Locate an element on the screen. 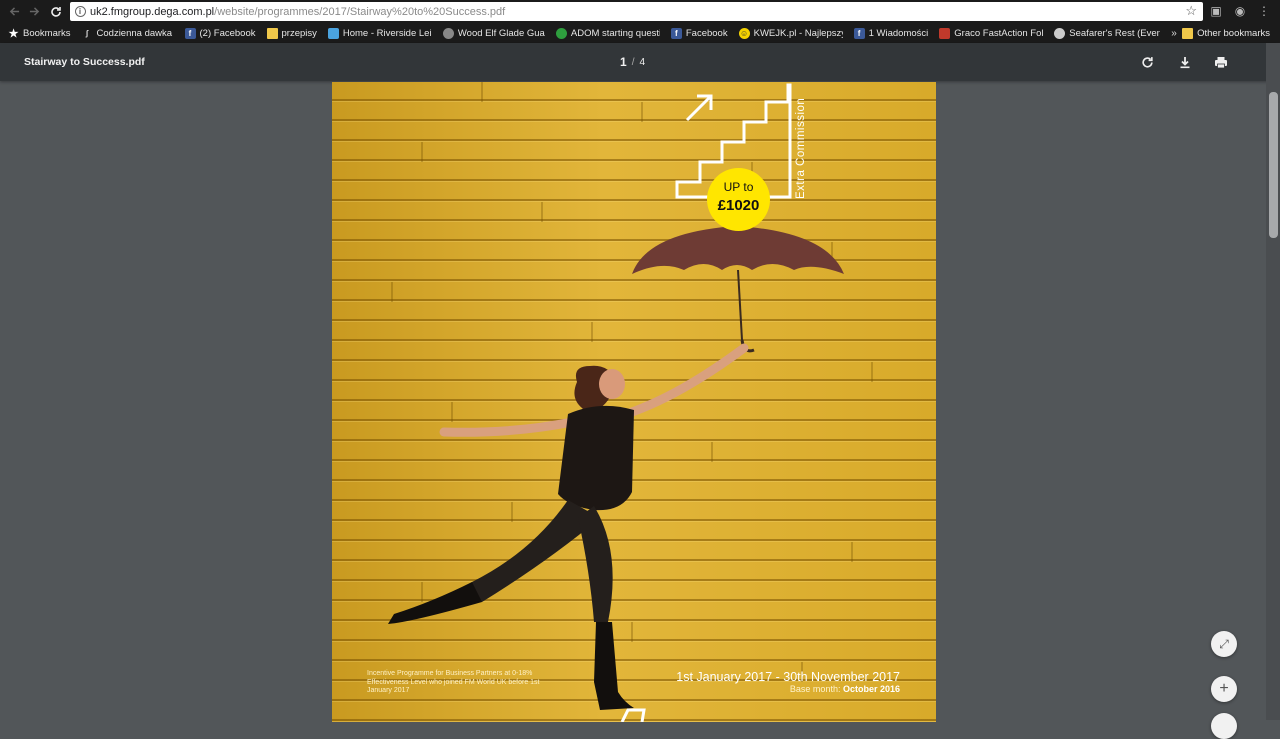  back-button is located at coordinates (14, 12).